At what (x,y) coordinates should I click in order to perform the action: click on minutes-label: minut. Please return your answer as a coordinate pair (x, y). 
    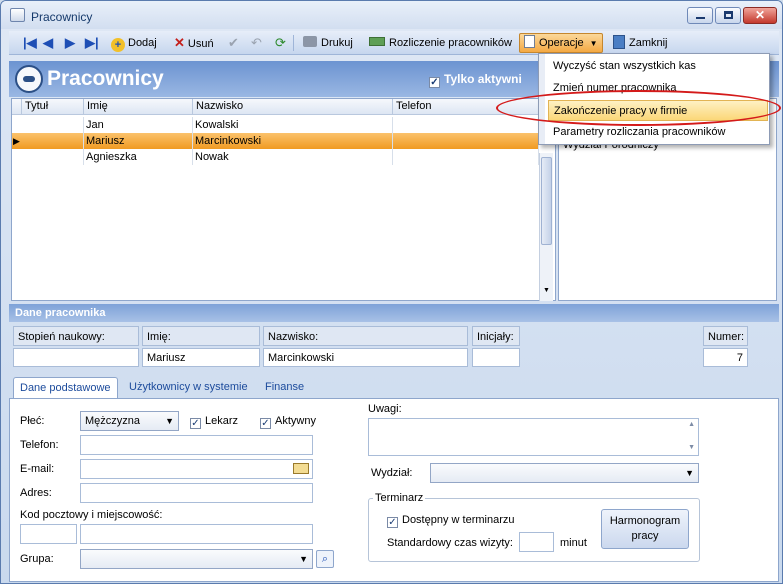
    Looking at the image, I should click on (573, 543).